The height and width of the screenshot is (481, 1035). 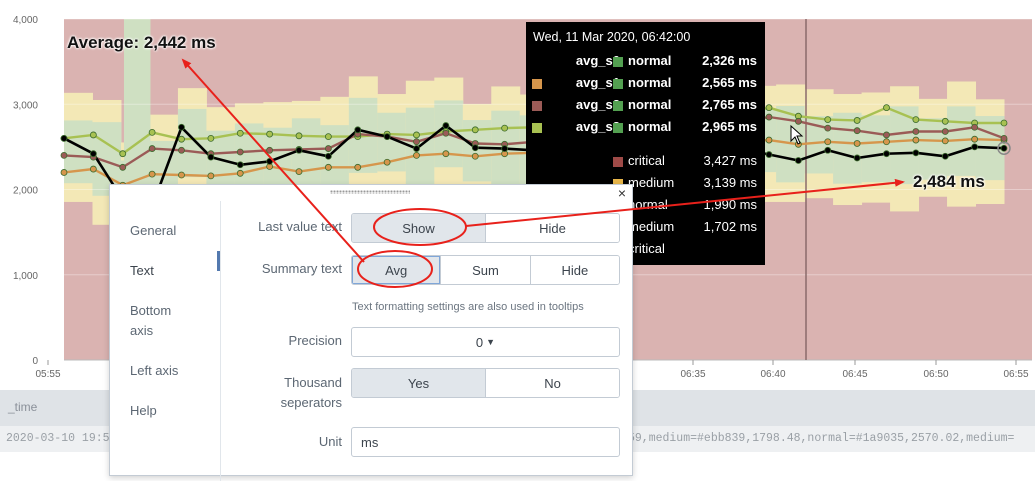 What do you see at coordinates (1015, 374) in the screenshot?
I see `x-tick-label: 06:55` at bounding box center [1015, 374].